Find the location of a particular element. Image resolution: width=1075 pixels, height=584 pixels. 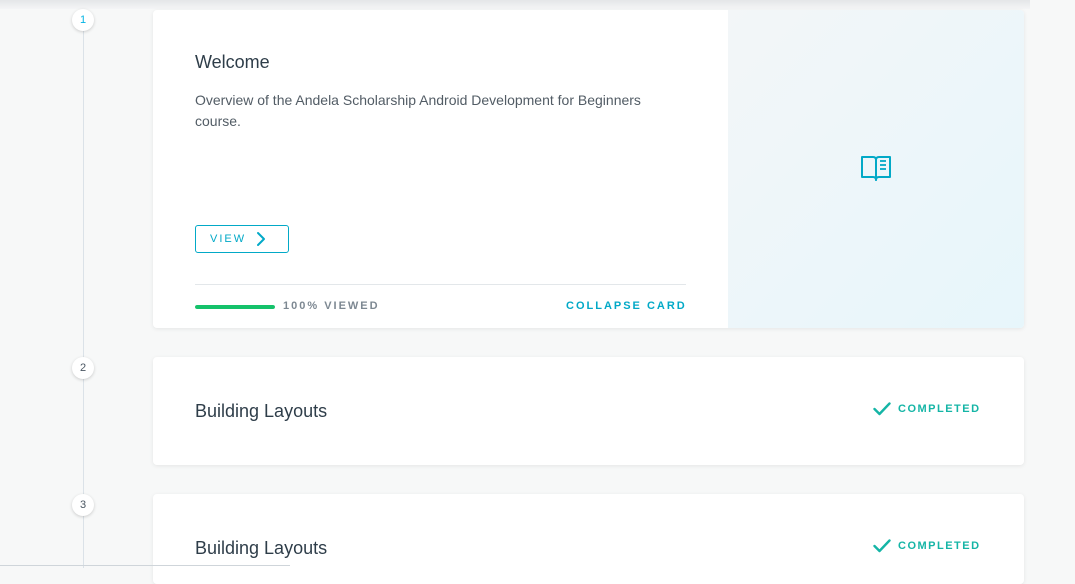

timeline-line is located at coordinates (83, 294).